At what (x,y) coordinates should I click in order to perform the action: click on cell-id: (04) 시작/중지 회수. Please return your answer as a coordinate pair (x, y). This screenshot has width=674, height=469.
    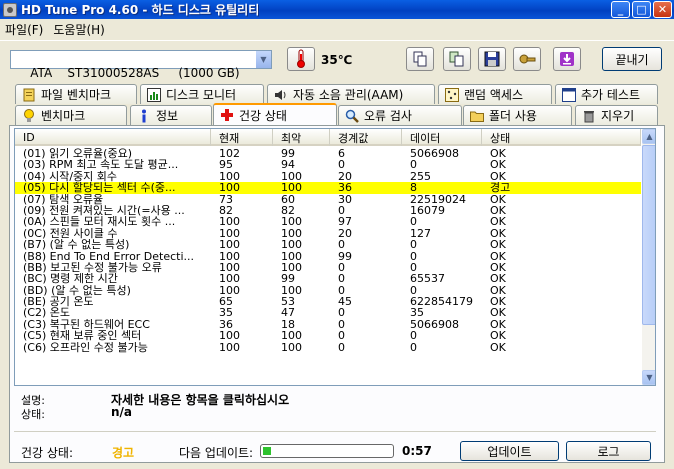
    Looking at the image, I should click on (70, 176).